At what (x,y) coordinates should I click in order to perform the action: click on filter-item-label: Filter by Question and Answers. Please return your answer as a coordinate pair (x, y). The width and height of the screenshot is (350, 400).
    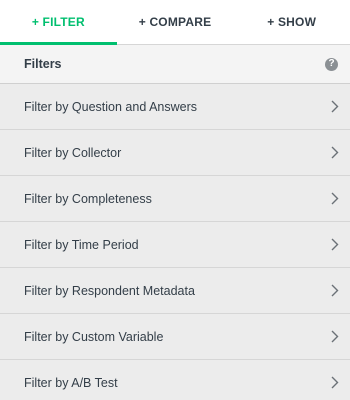
    Looking at the image, I should click on (110, 106).